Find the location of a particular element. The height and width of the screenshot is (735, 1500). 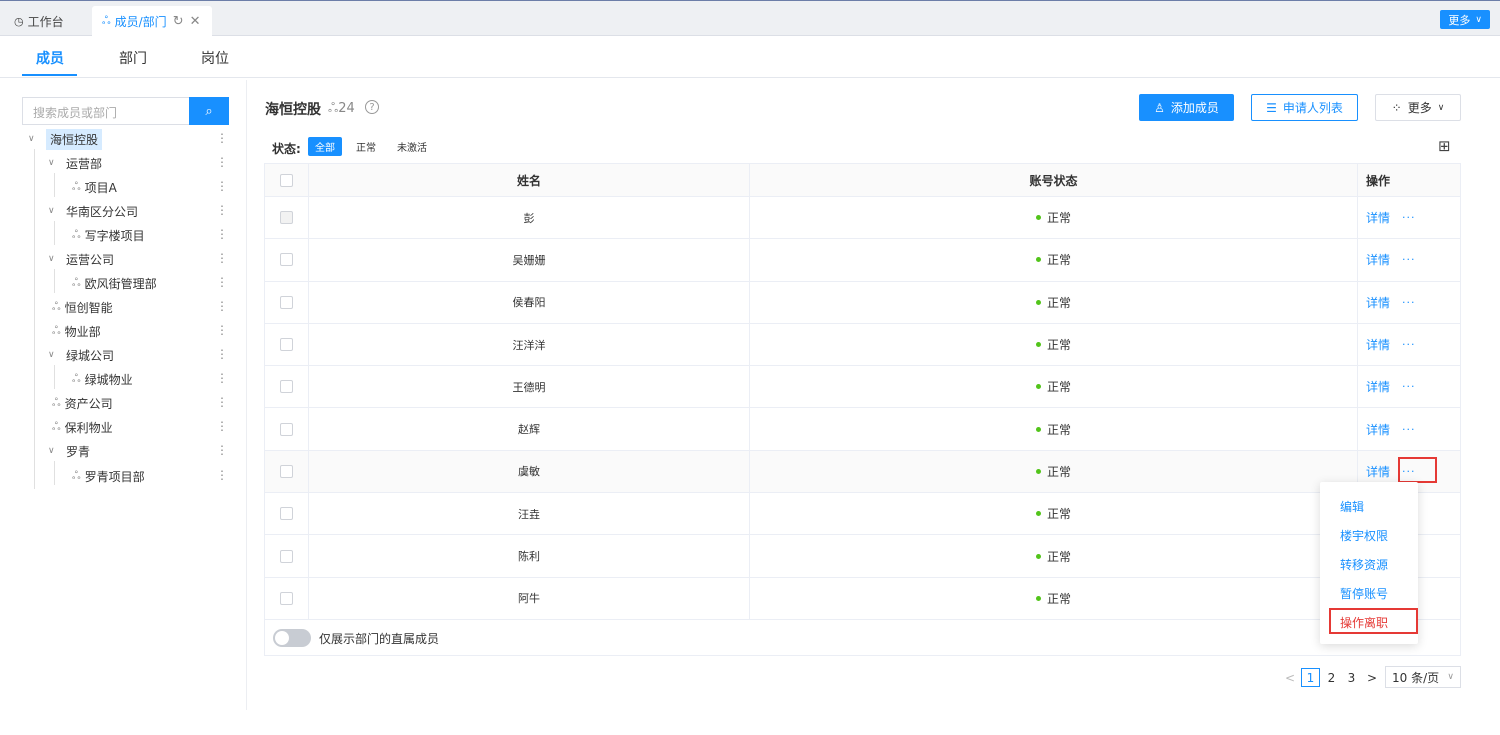

tree-node-department: ஃ 写字楼项目 is located at coordinates (108, 235).